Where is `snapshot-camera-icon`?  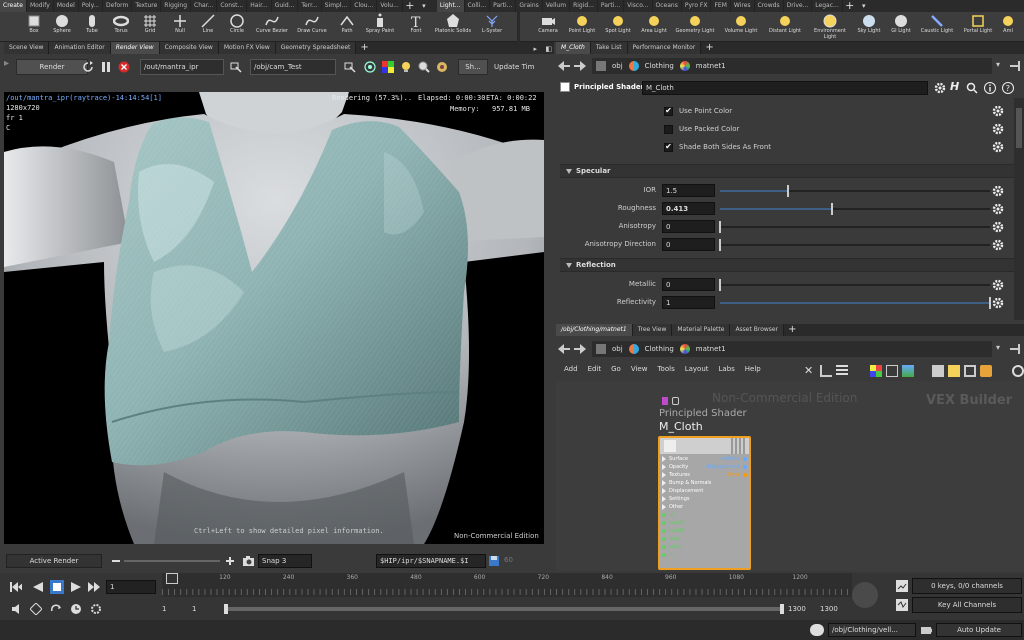
snapshot-camera-icon is located at coordinates (248, 561).